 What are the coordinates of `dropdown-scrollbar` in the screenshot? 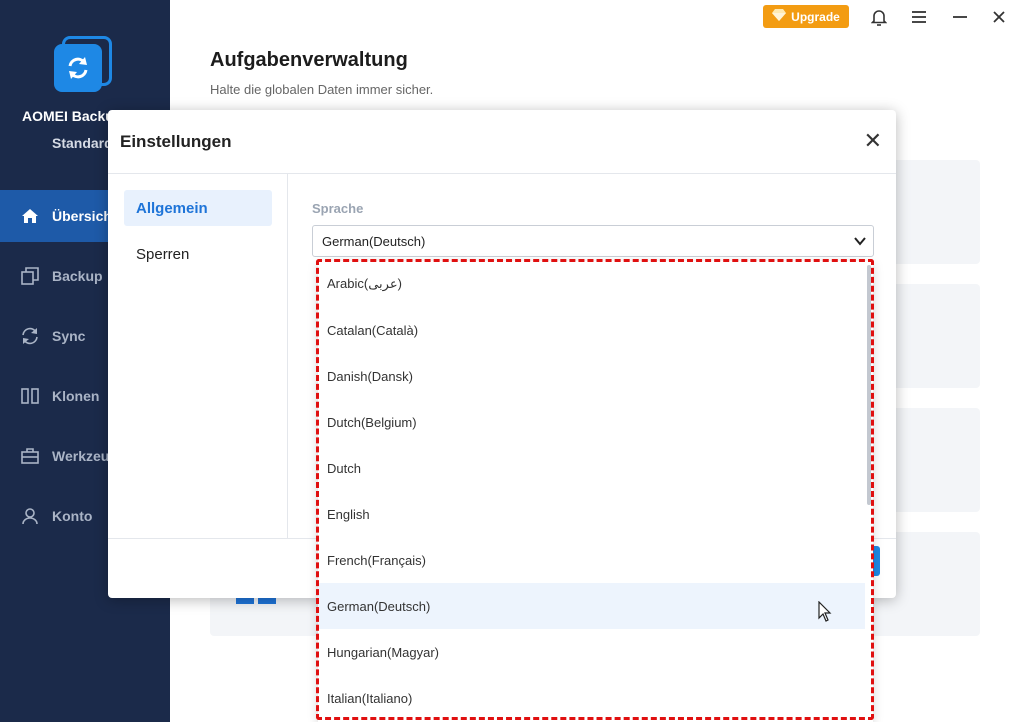 It's located at (869, 385).